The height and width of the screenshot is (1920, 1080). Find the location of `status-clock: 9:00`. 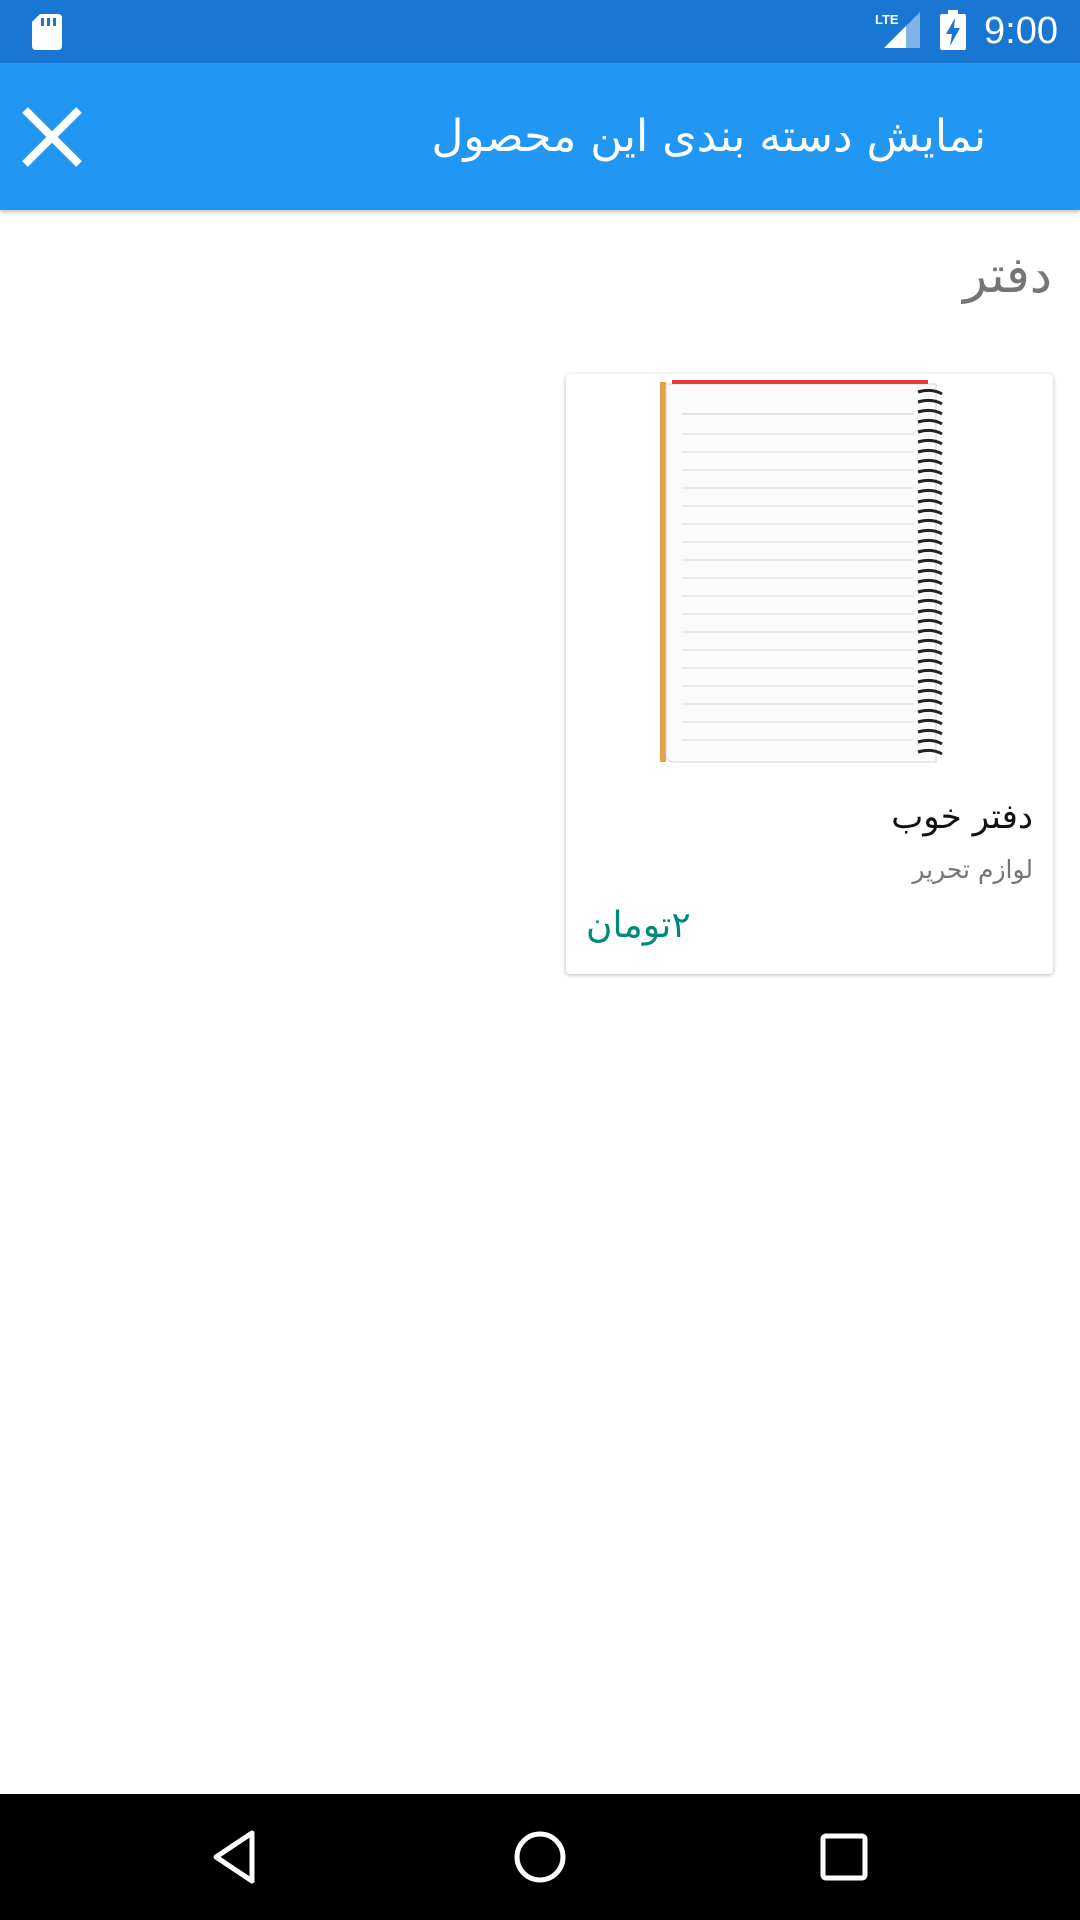

status-clock: 9:00 is located at coordinates (1021, 31).